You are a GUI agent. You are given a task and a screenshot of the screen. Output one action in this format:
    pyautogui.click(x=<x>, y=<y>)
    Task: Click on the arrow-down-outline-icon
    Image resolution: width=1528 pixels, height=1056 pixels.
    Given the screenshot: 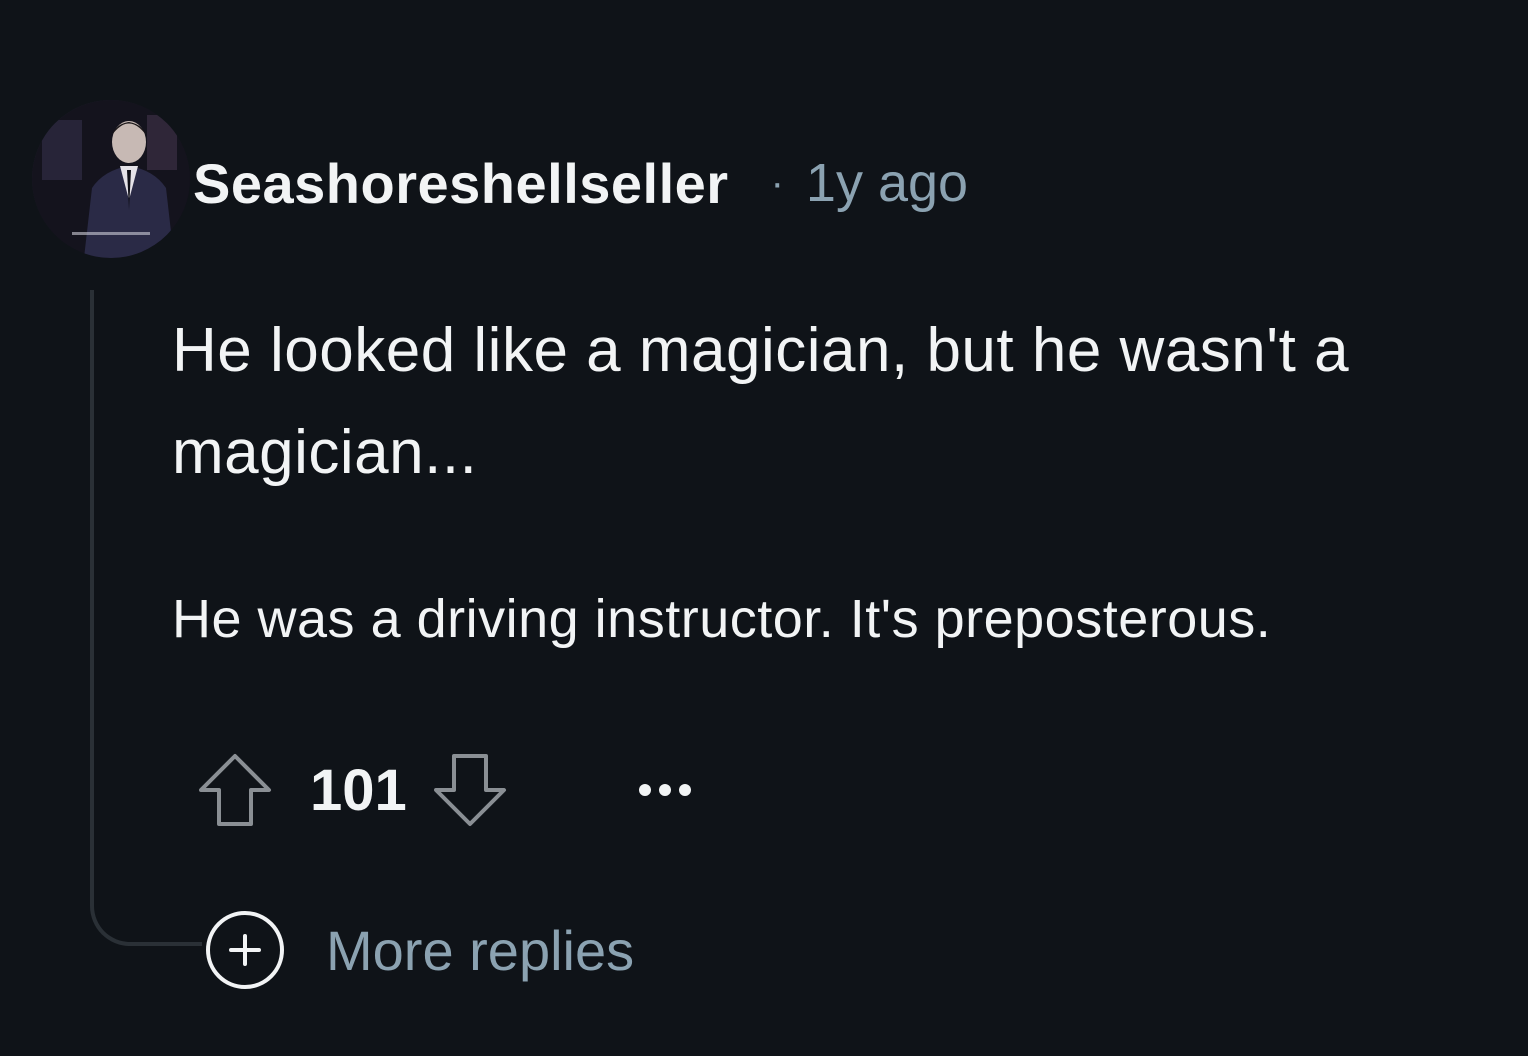 What is the action you would take?
    pyautogui.click(x=469, y=790)
    